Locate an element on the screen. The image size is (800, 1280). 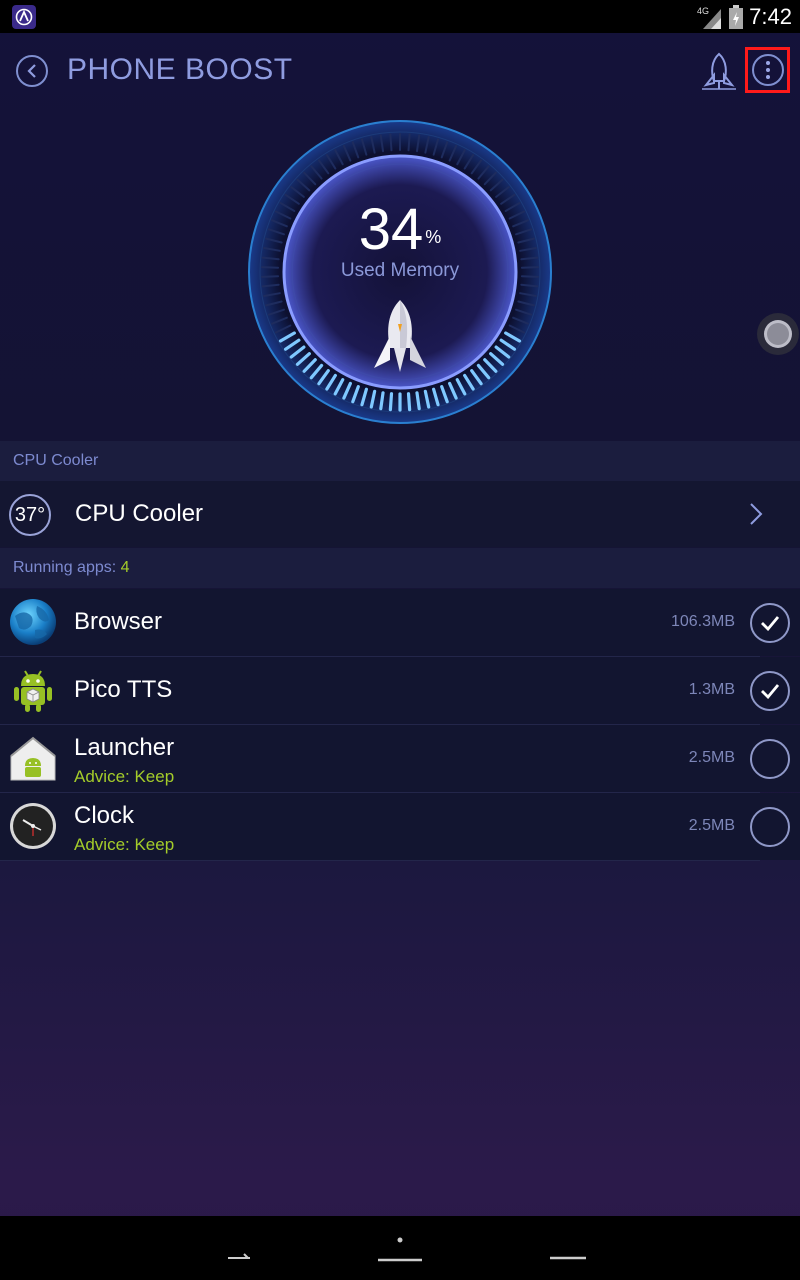
clock-time: 7:42 is located at coordinates (770, 16).